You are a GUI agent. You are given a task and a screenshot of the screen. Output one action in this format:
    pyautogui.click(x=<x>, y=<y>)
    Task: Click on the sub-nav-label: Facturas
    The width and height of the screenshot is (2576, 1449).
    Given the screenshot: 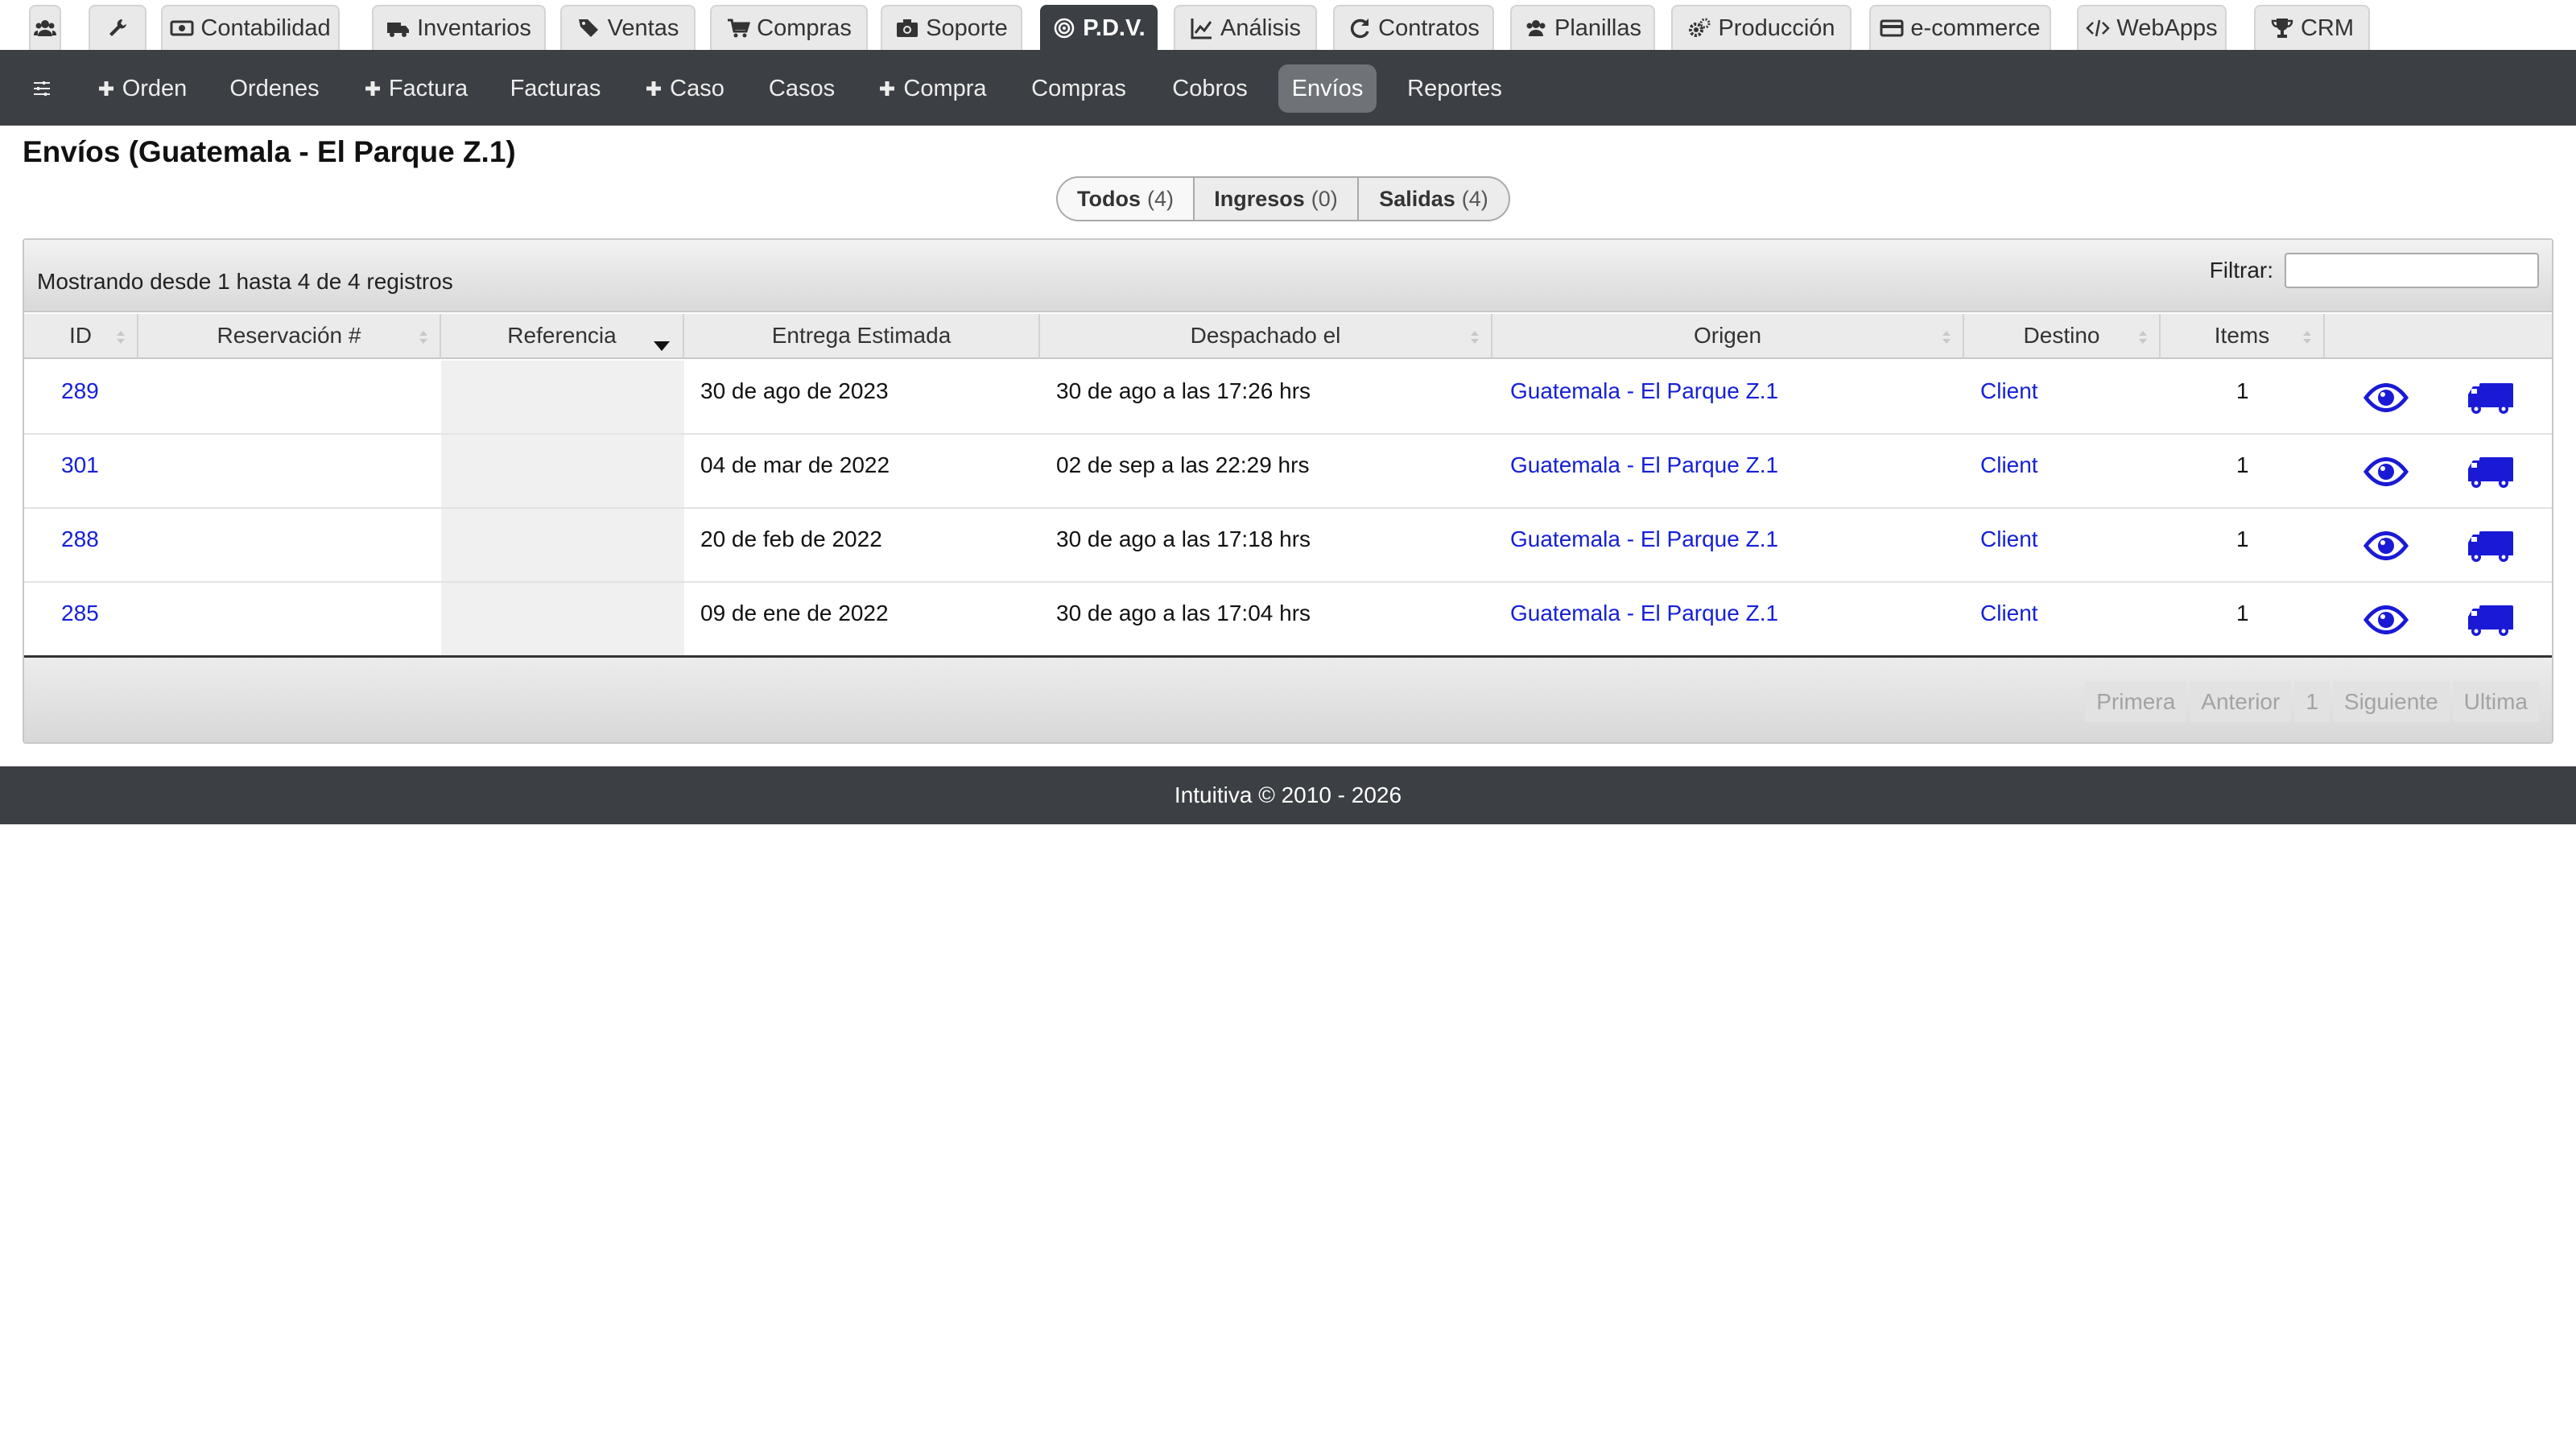 What is the action you would take?
    pyautogui.click(x=555, y=88)
    